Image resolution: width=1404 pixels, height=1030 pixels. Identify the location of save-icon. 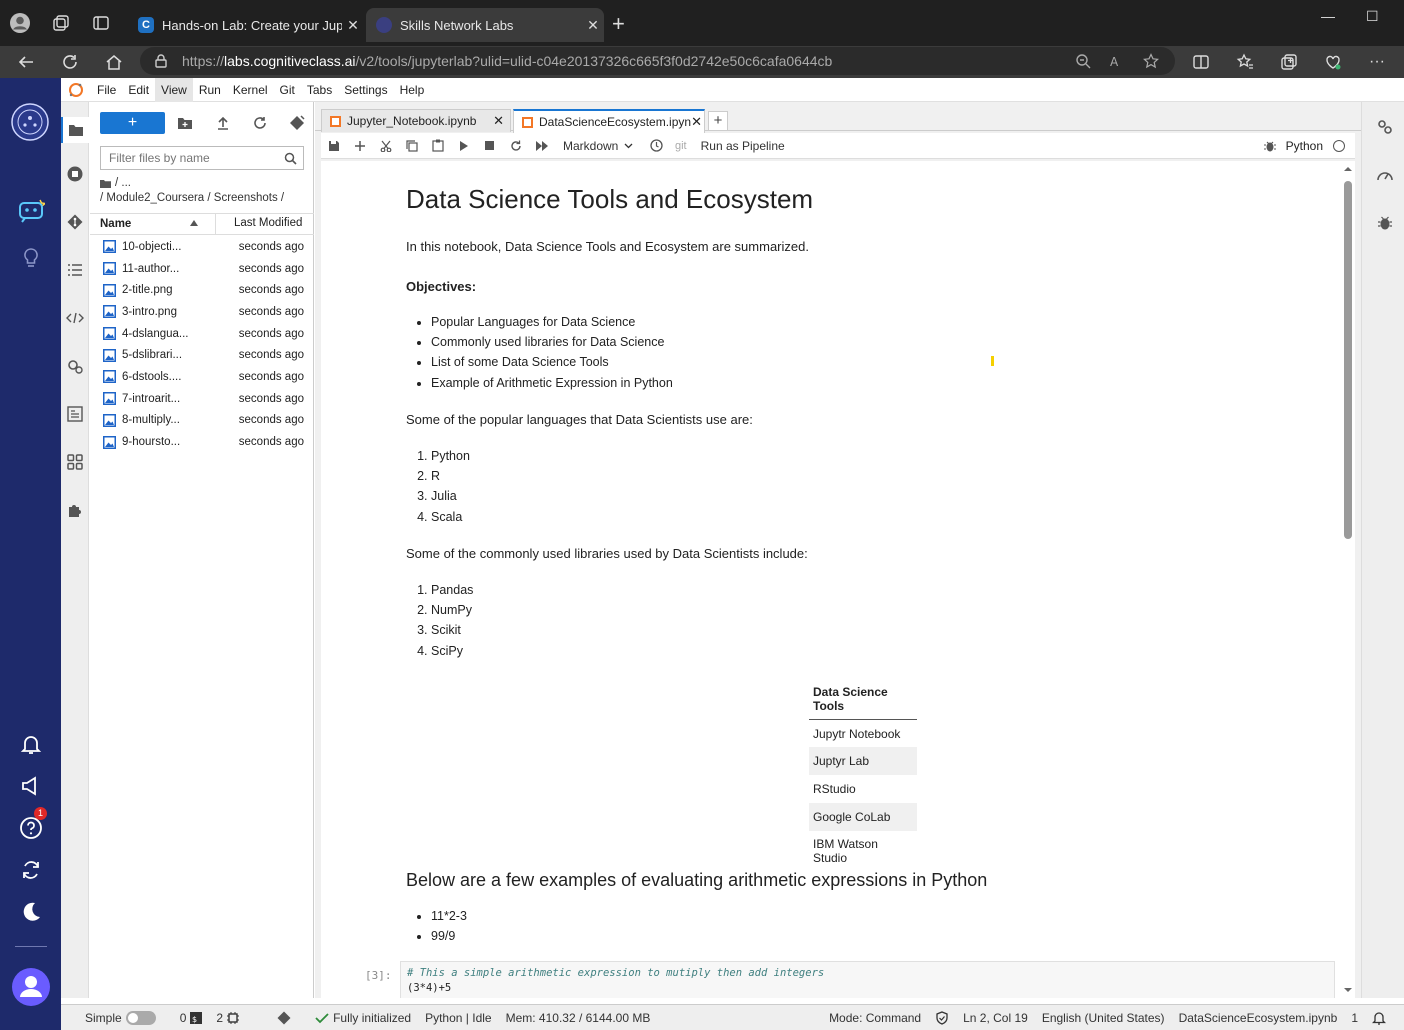
(334, 146).